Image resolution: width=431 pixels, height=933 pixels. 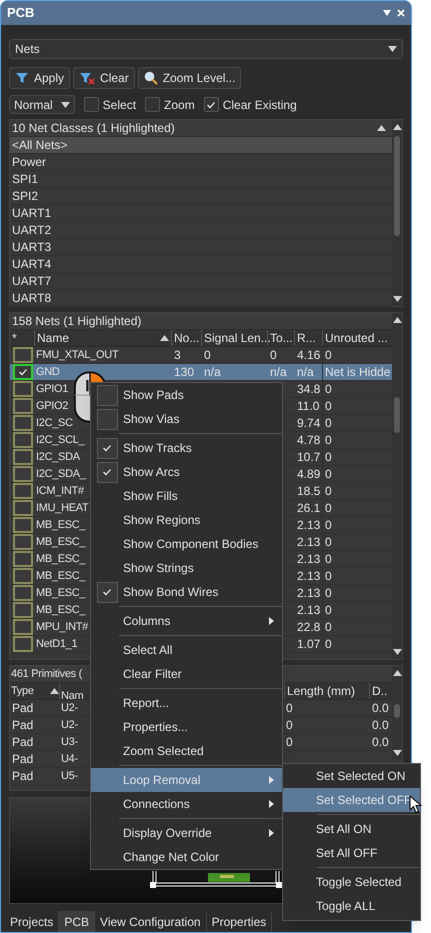 I want to click on table-cell-text: 18.5, so click(x=309, y=491).